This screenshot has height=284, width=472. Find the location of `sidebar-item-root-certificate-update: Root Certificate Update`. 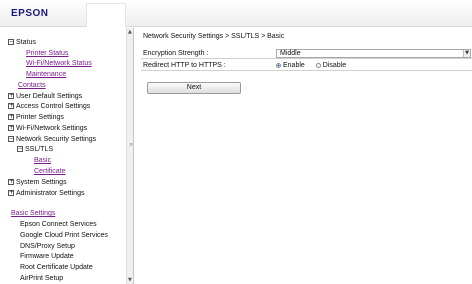

sidebar-item-root-certificate-update: Root Certificate Update is located at coordinates (56, 268).